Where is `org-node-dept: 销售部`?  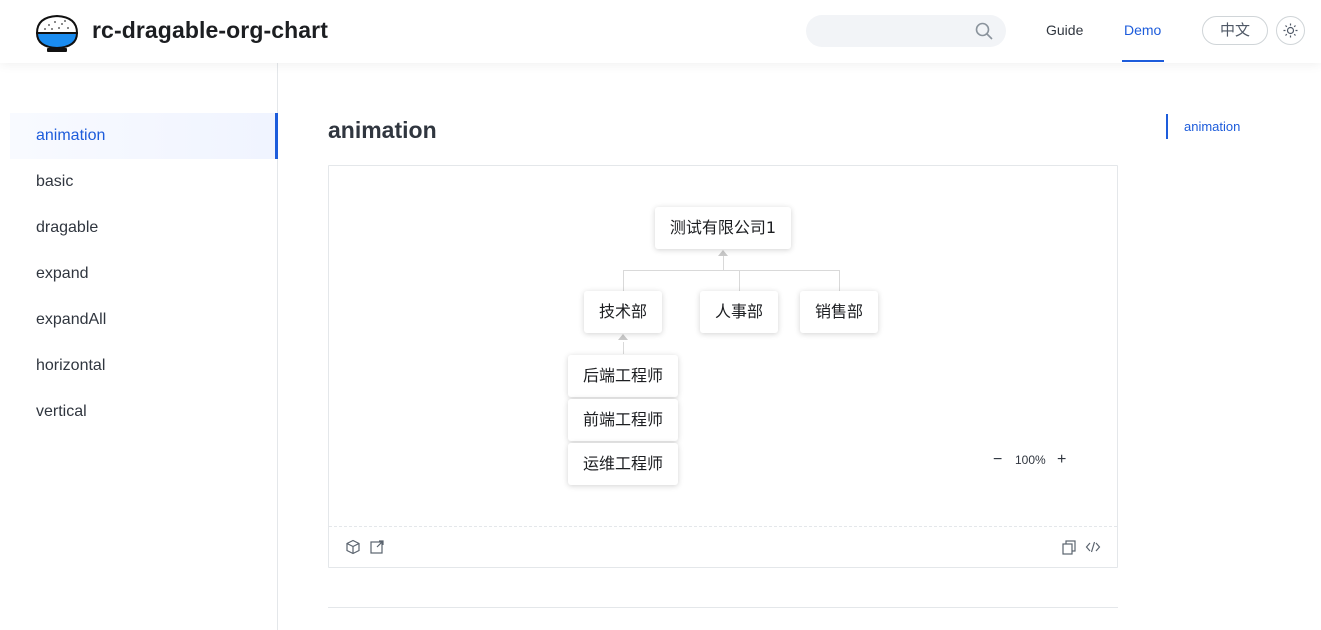
org-node-dept: 销售部 is located at coordinates (839, 312).